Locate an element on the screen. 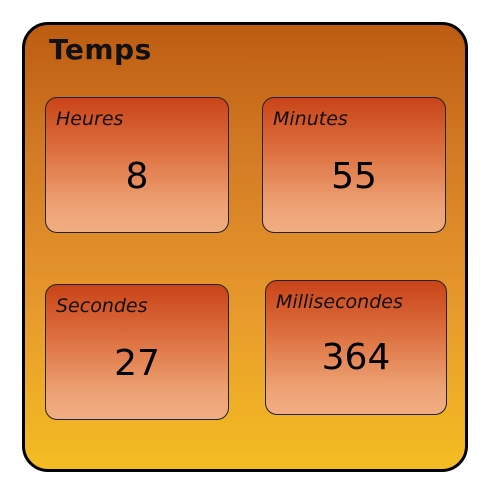 Image resolution: width=500 pixels, height=500 pixels. hours-value: 8 is located at coordinates (137, 176).